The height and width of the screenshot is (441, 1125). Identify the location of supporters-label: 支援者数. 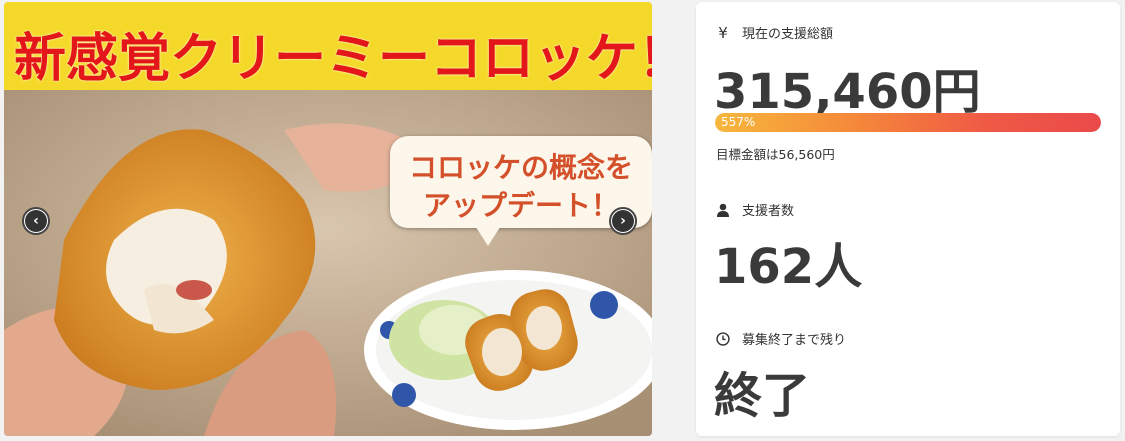
(768, 211).